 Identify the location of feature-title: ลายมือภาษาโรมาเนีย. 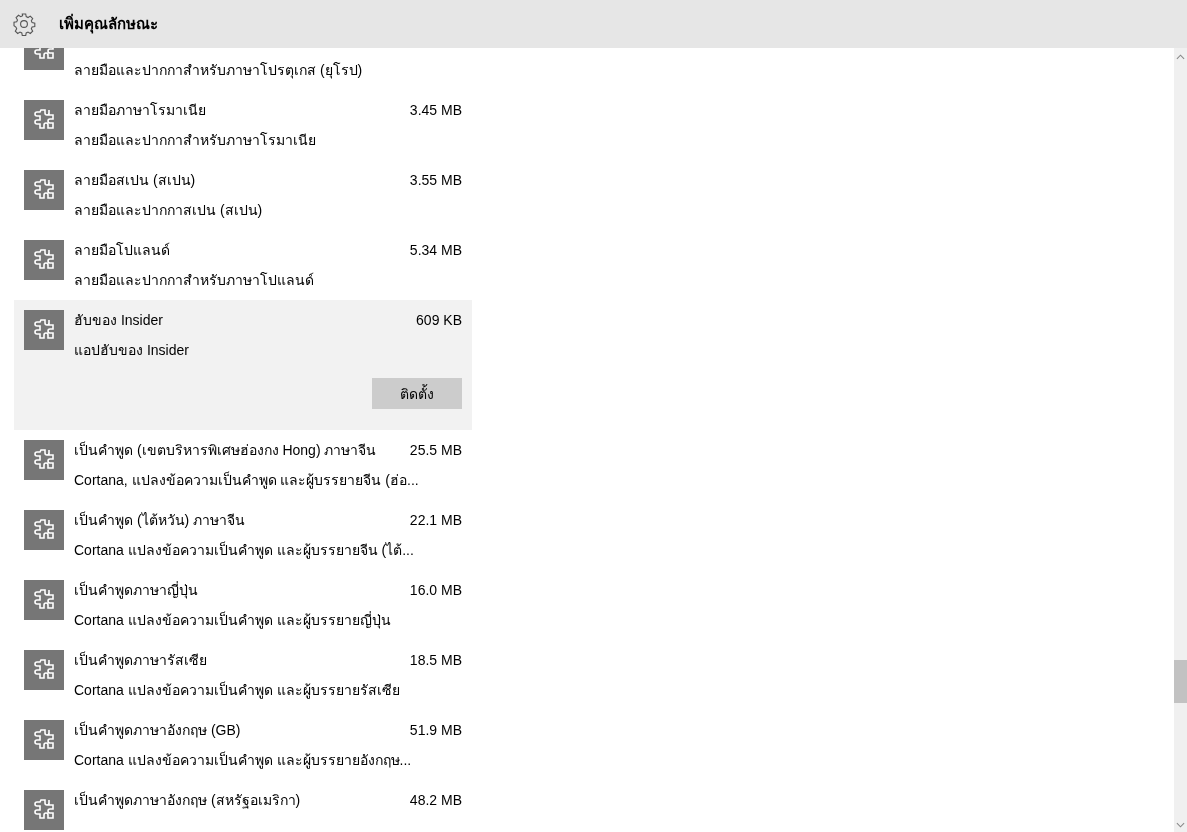
(140, 110).